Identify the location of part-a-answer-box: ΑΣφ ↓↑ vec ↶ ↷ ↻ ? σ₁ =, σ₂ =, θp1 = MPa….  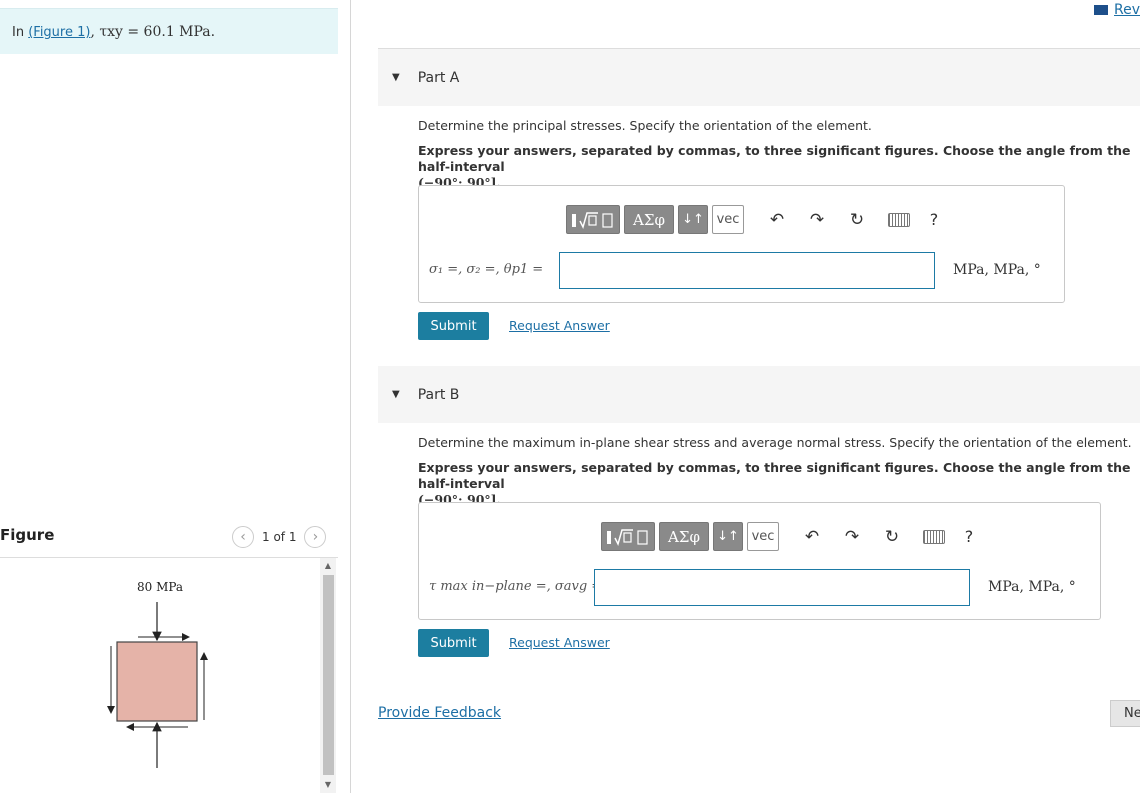
(741, 244).